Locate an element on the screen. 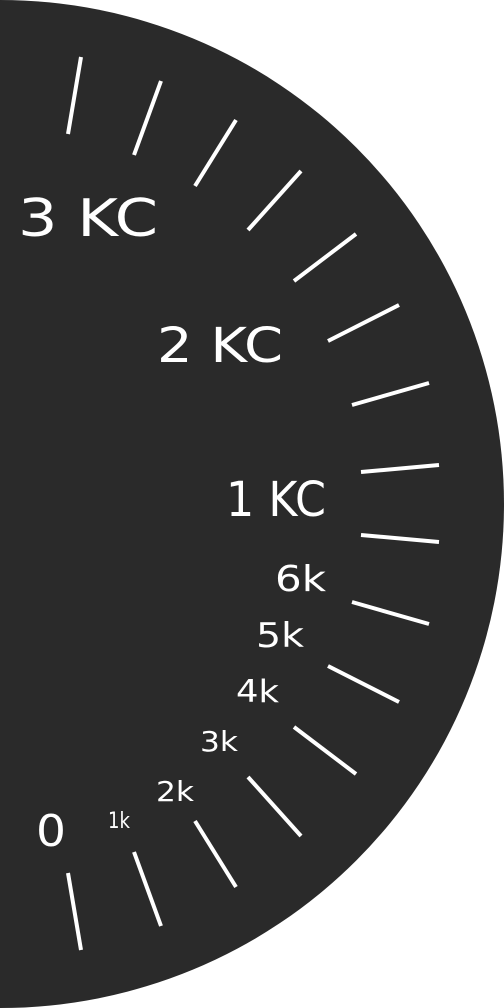 This screenshot has height=1008, width=504. label-2k: 2k is located at coordinates (175, 791).